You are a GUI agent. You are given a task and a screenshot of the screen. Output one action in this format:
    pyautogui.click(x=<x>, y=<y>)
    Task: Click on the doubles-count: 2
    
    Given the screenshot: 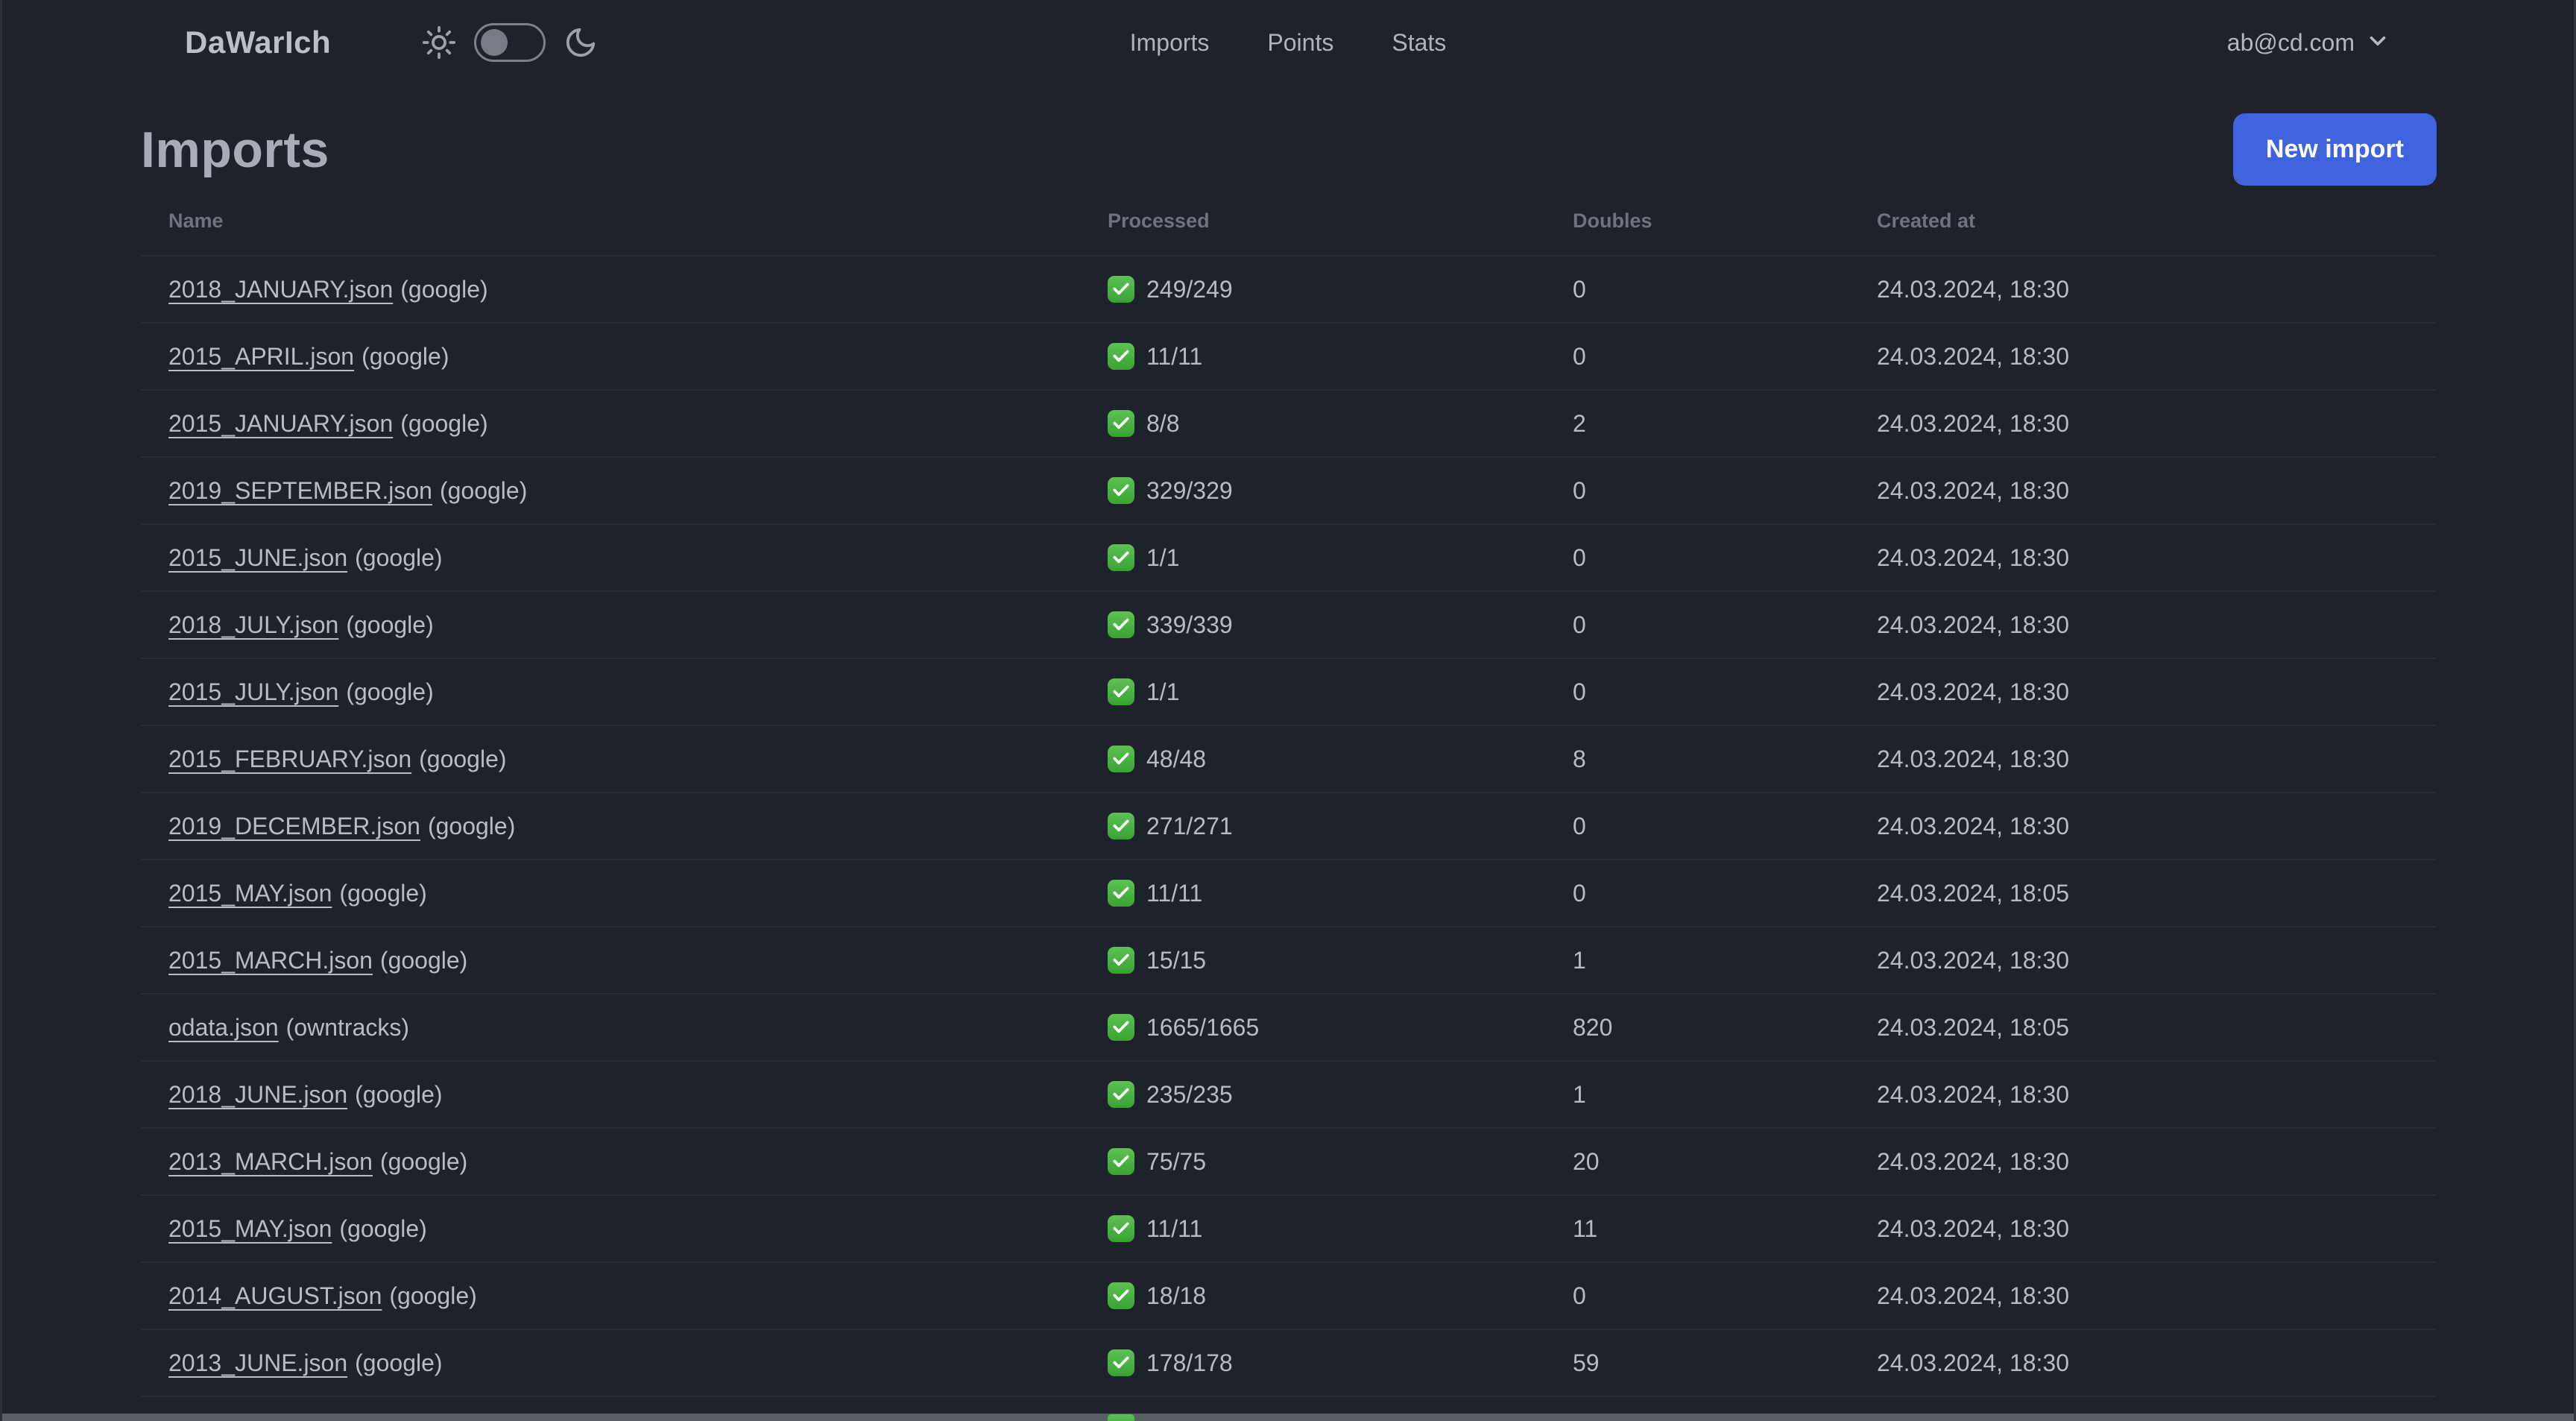 What is the action you would take?
    pyautogui.click(x=1579, y=423)
    